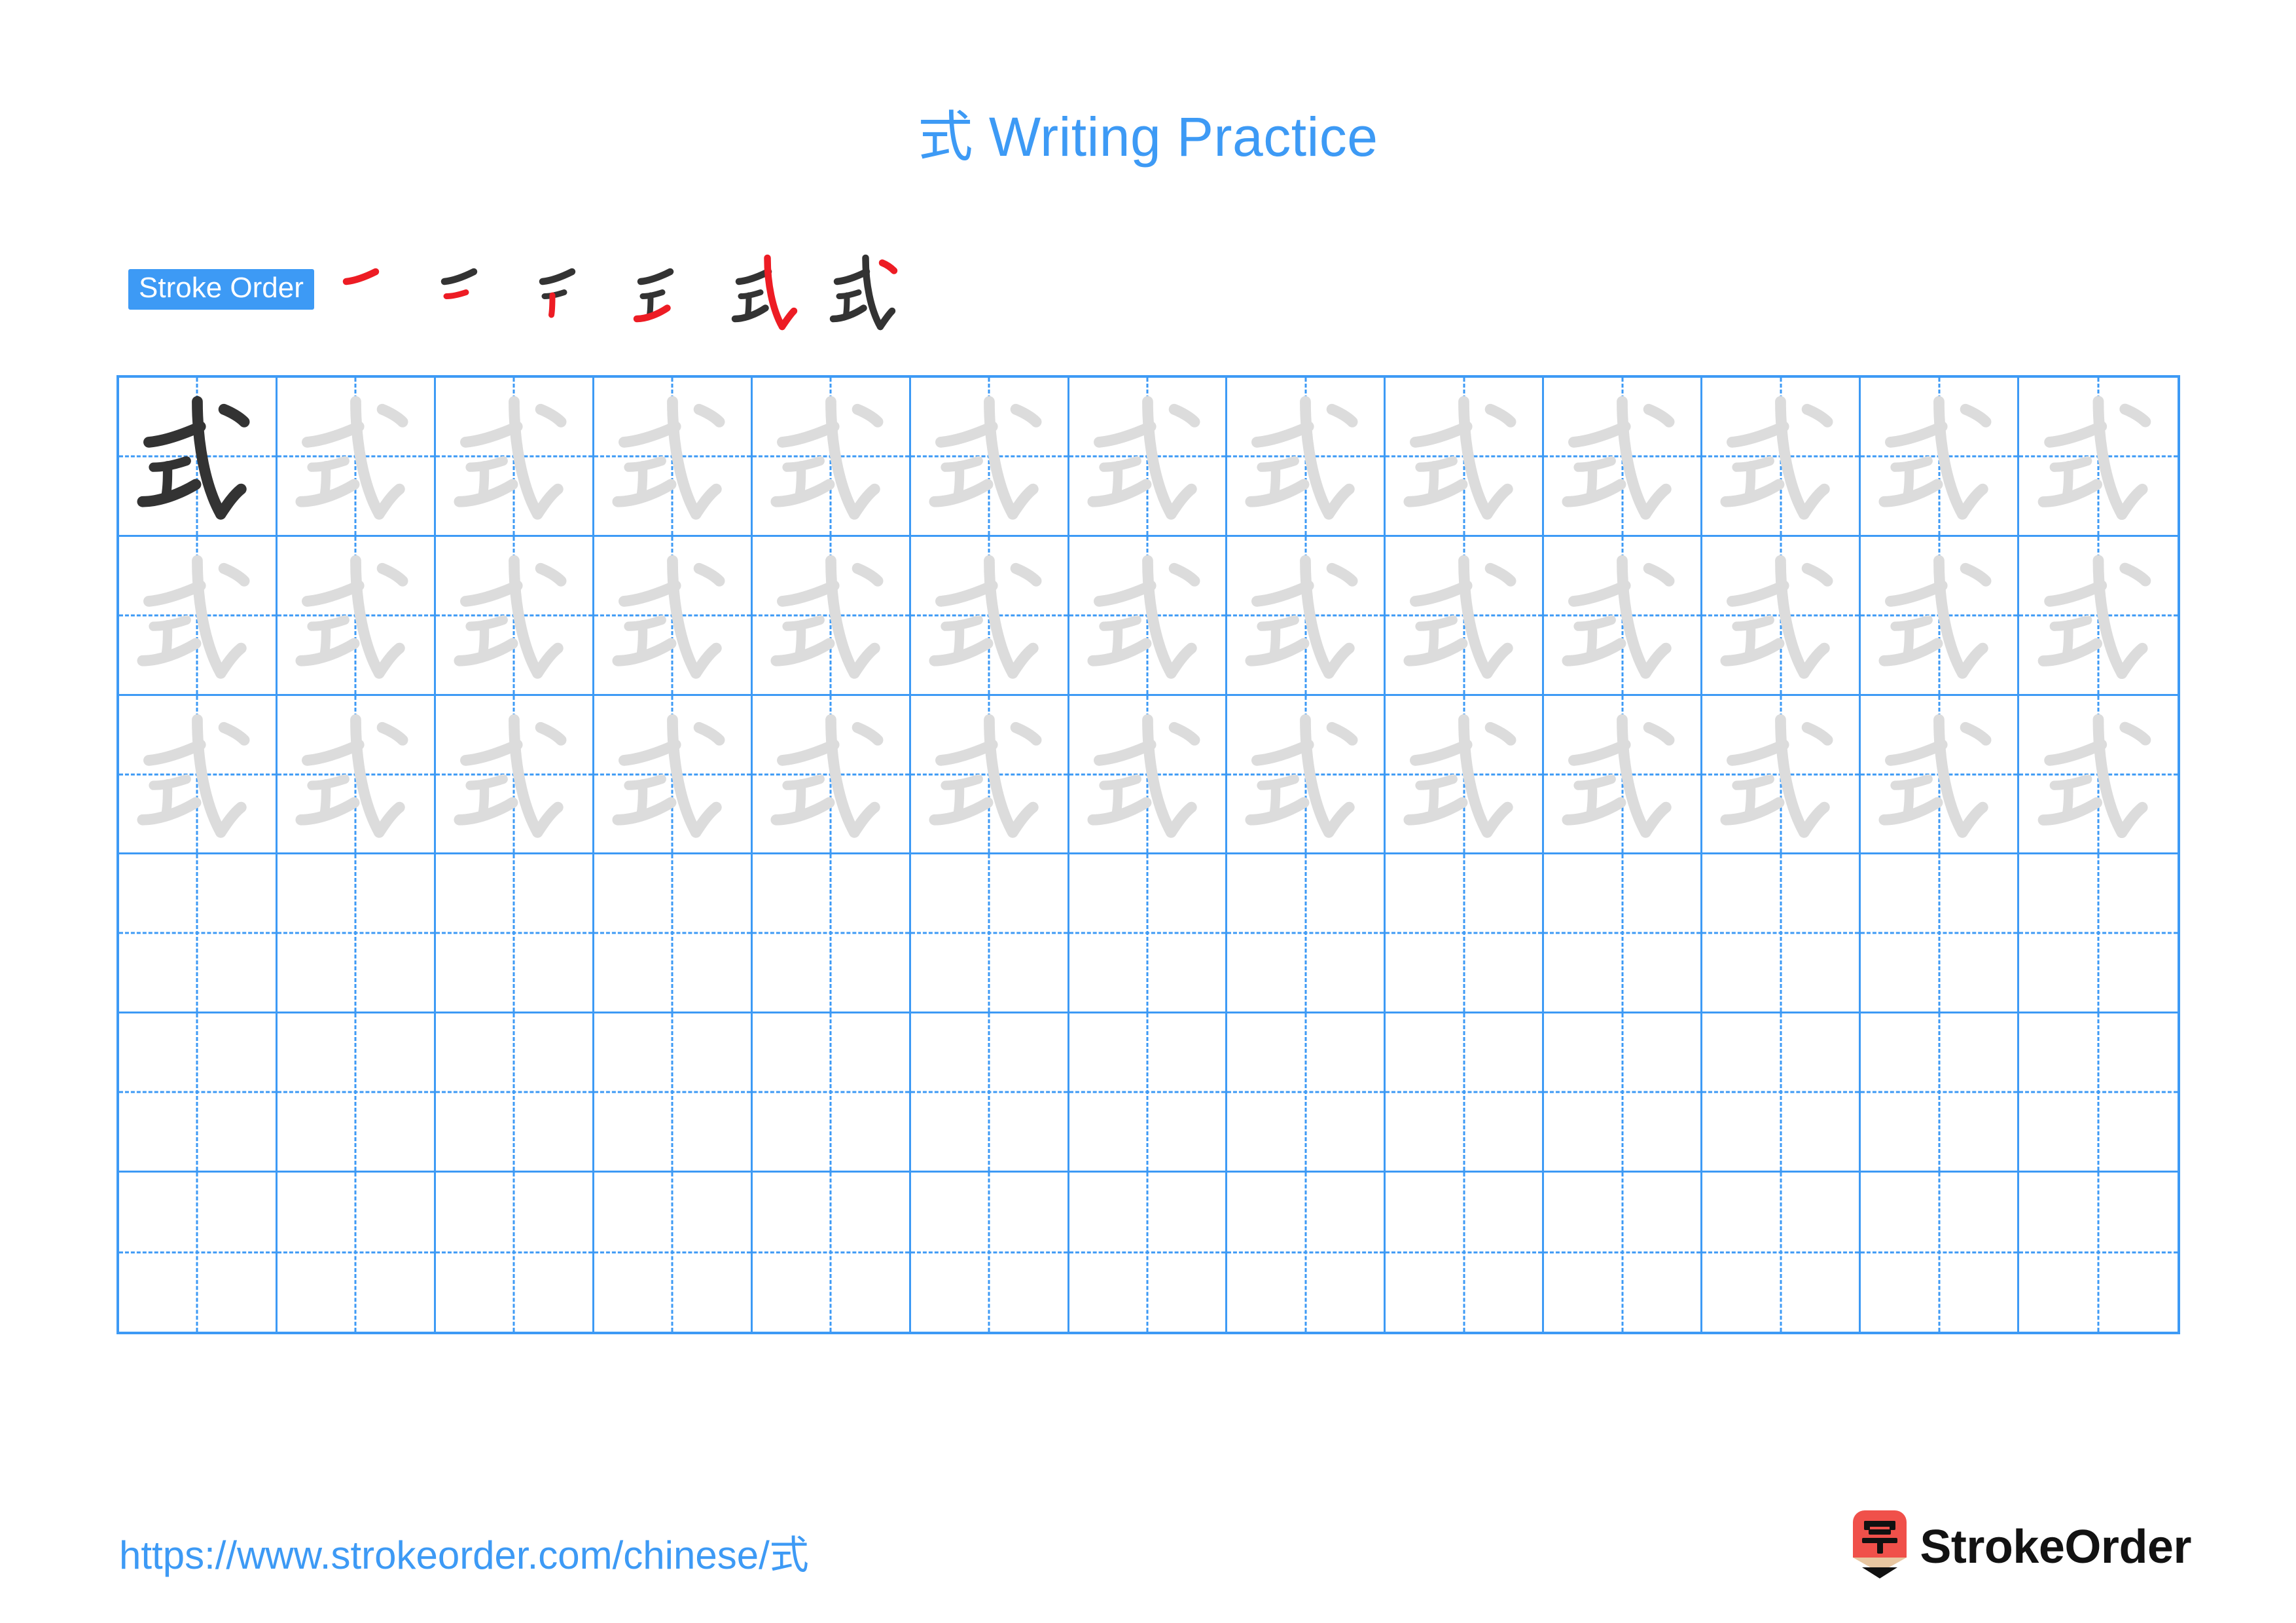 The image size is (2296, 1623). I want to click on footer-url-link: https://www.strokeorder.com/chinese/式, so click(464, 1551).